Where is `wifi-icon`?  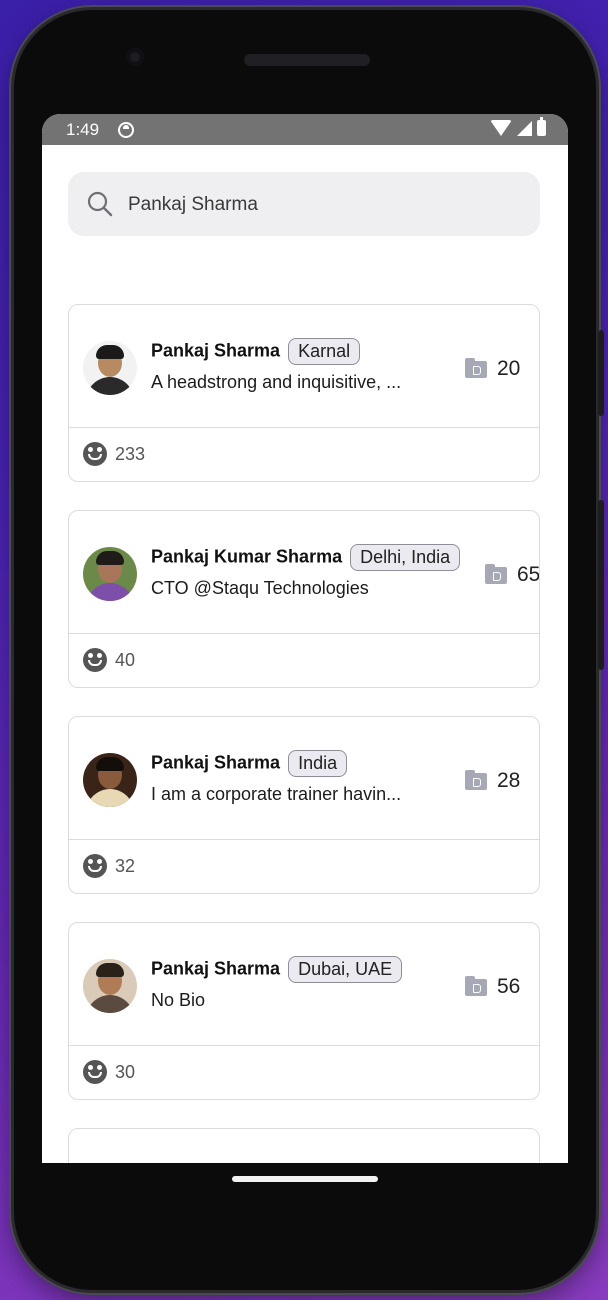
wifi-icon is located at coordinates (501, 128).